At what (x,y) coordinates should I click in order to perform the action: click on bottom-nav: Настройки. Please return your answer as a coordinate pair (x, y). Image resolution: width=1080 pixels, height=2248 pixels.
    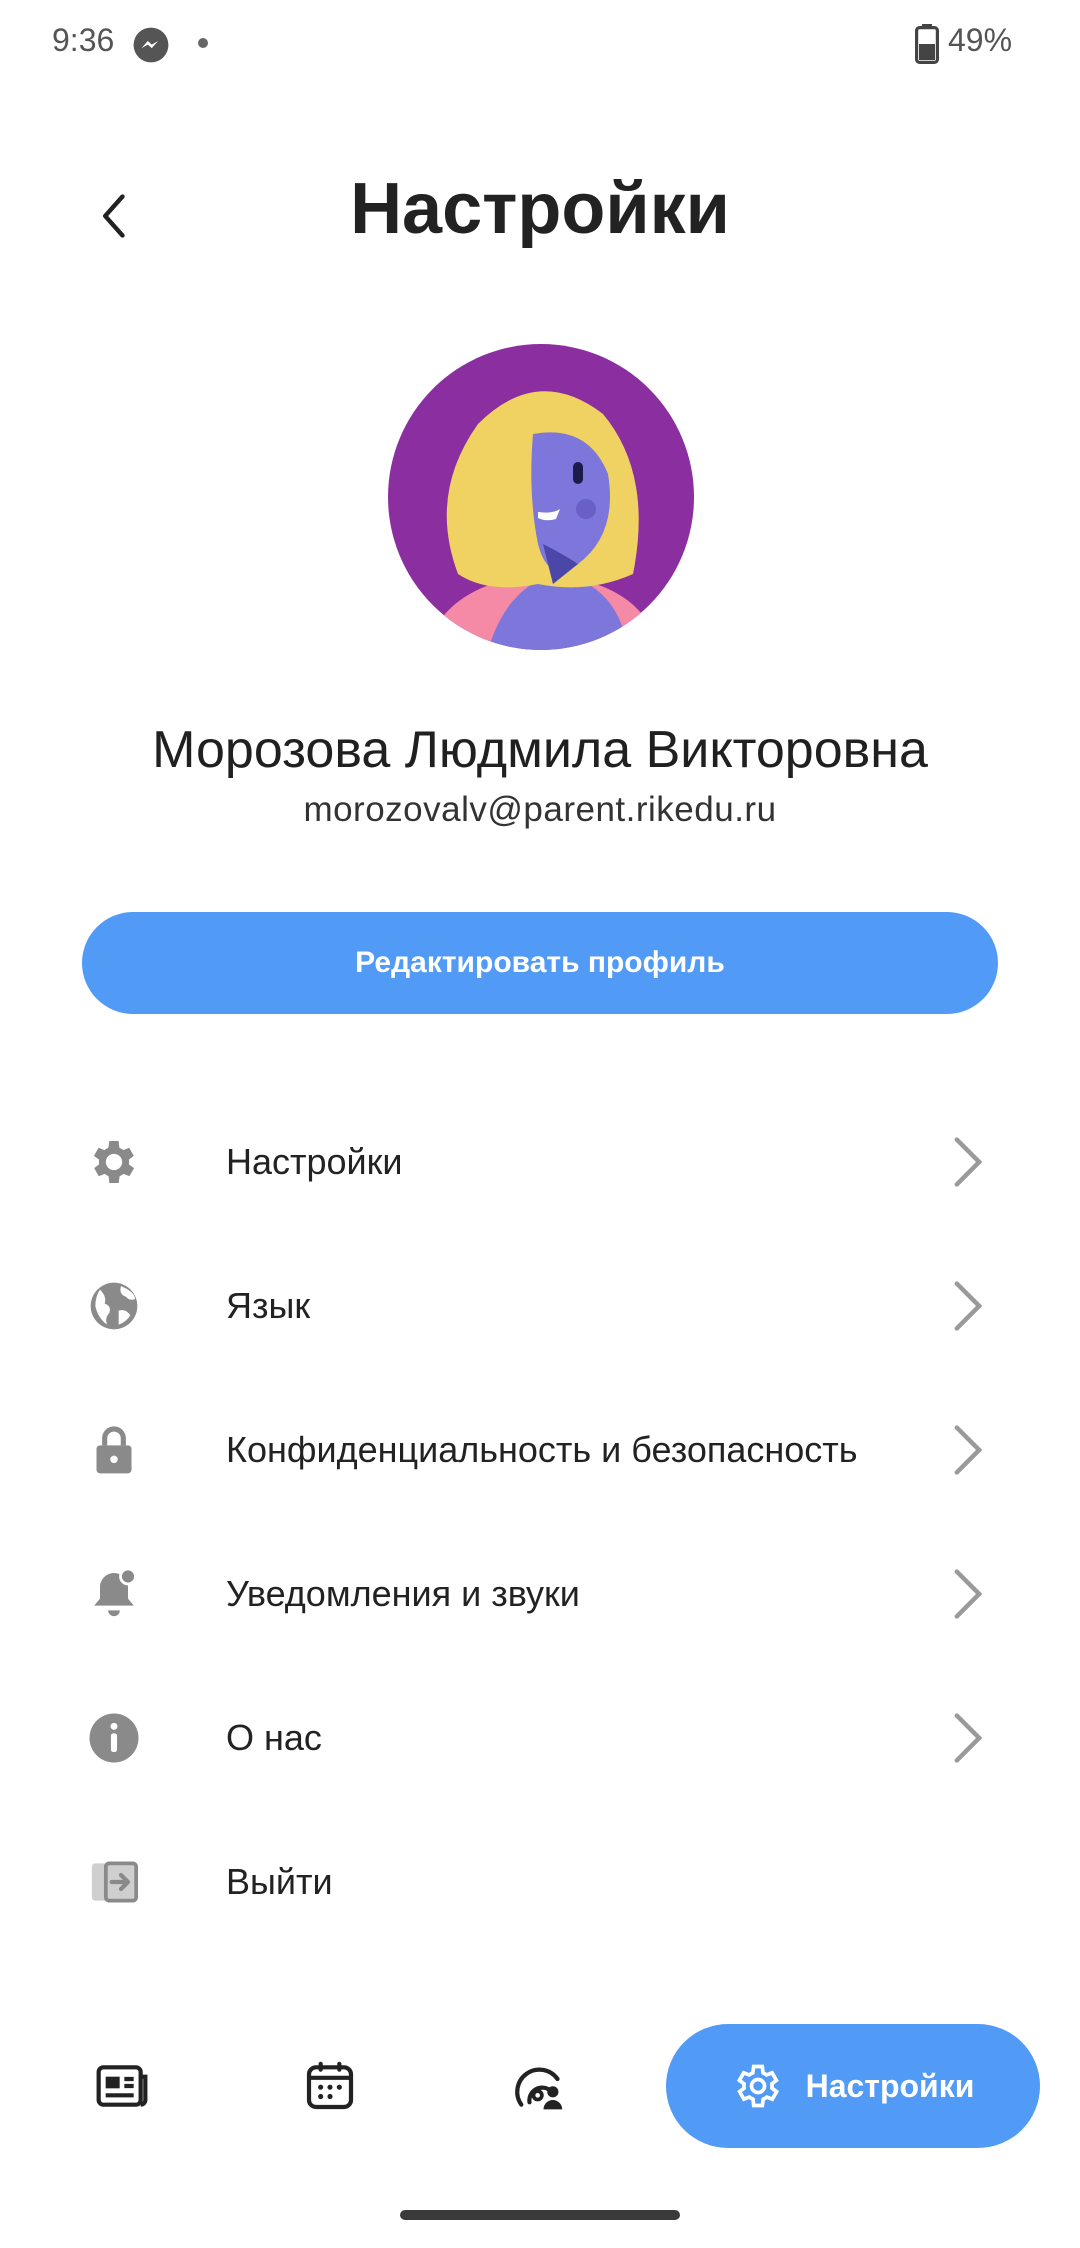
    Looking at the image, I should click on (540, 2085).